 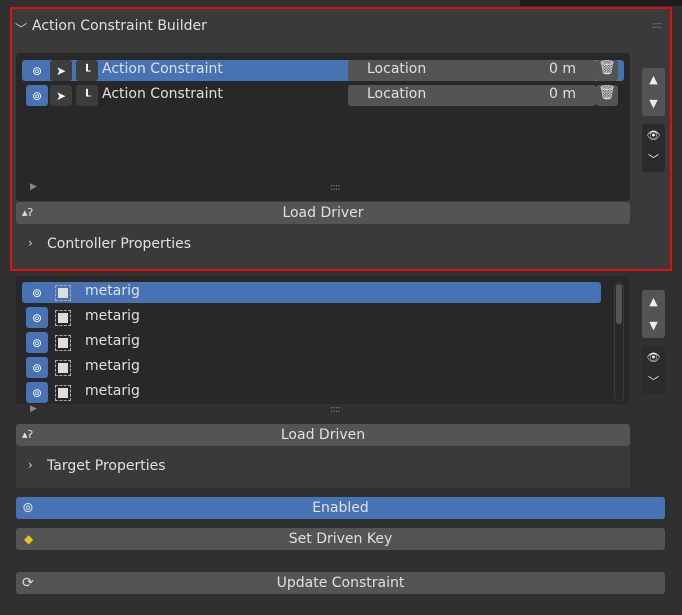 I want to click on load-driven-button: ▴ʔ Load Driven, so click(x=323, y=435).